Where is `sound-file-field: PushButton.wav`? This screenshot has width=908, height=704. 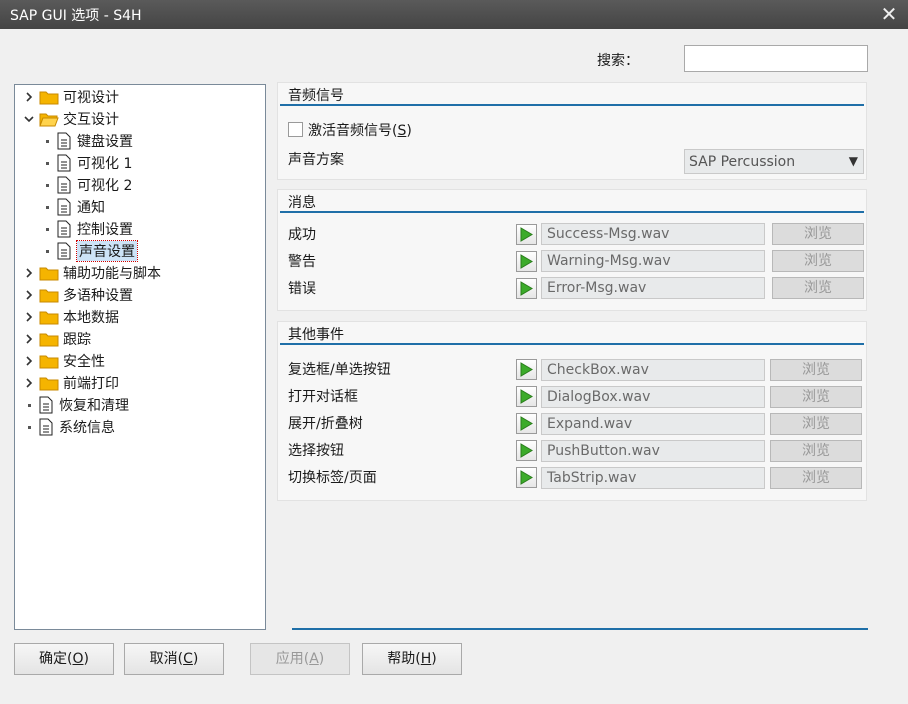
sound-file-field: PushButton.wav is located at coordinates (653, 451).